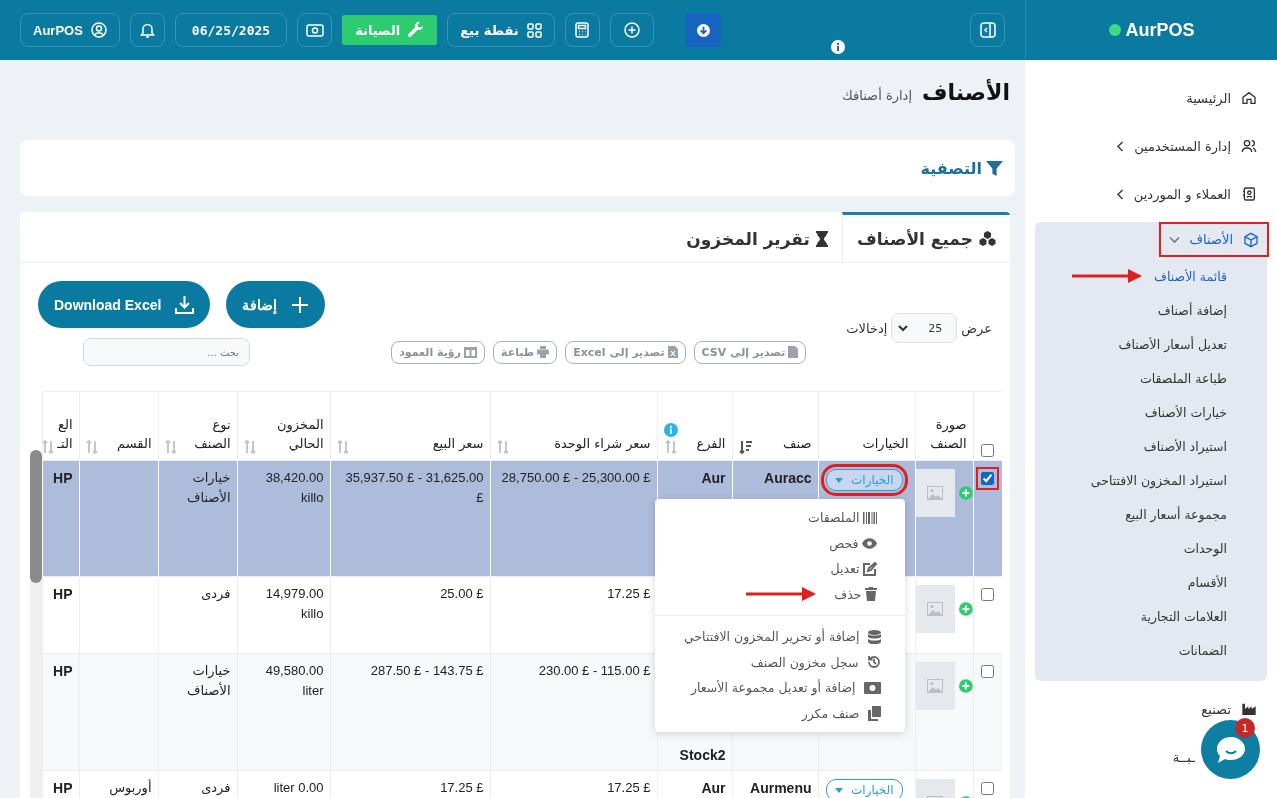  What do you see at coordinates (1183, 616) in the screenshot?
I see `sidebar-subitem: العلامات التجارية` at bounding box center [1183, 616].